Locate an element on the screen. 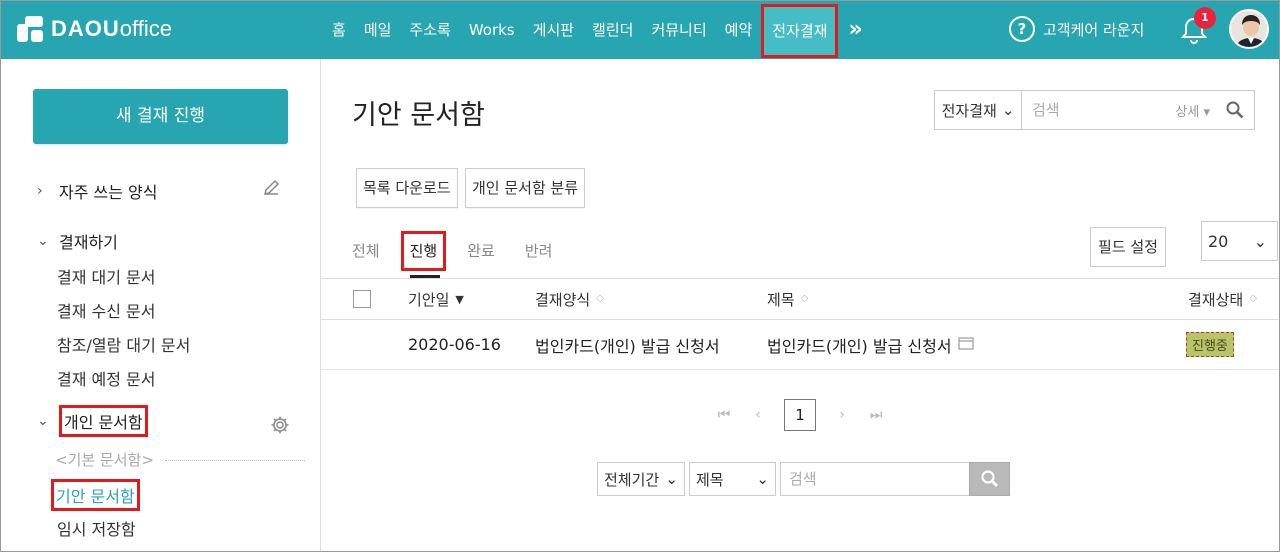 This screenshot has width=1280, height=552. sidebar-item-reference: 참조/열람 대기 문서 is located at coordinates (123, 344).